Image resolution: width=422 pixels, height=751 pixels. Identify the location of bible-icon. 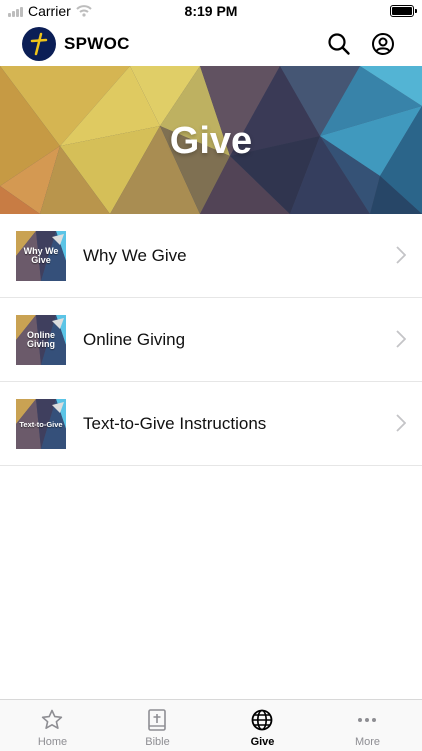
(157, 720).